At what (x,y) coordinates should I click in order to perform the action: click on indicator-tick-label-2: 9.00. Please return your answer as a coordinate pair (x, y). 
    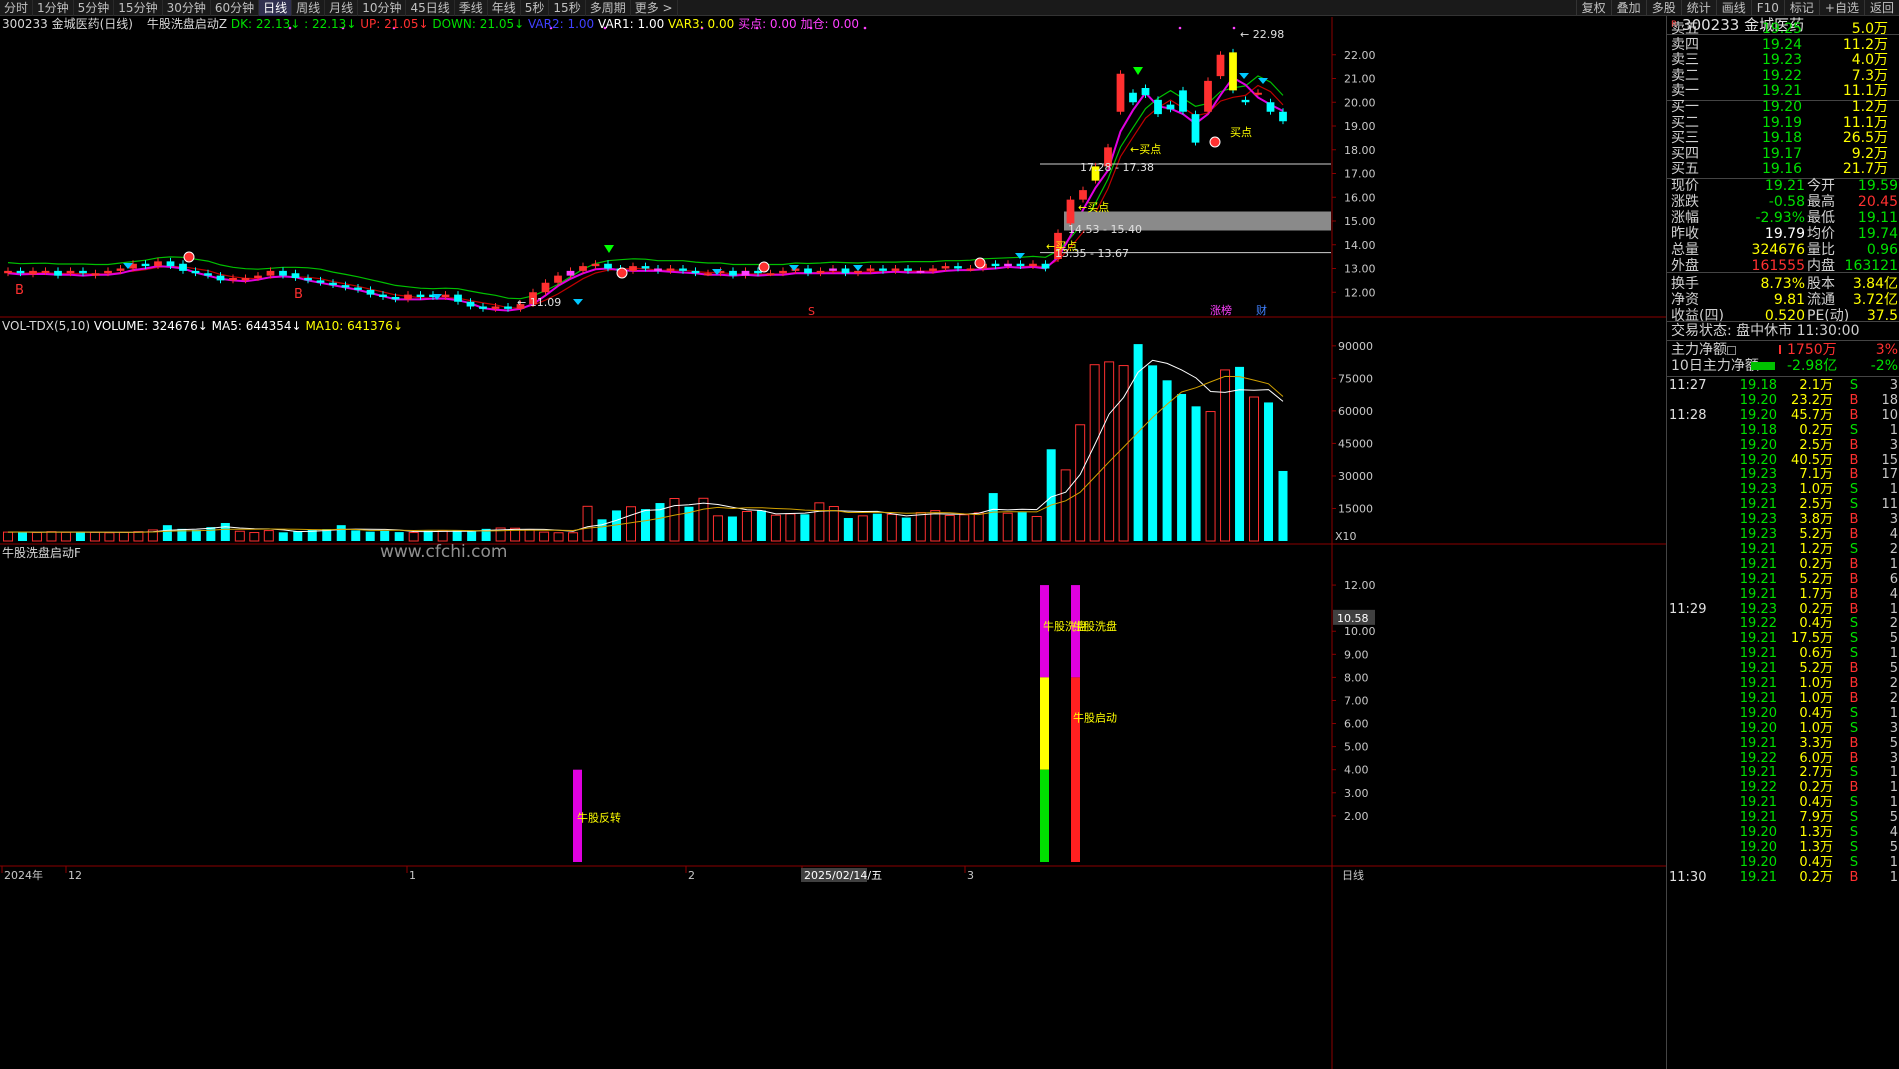
    Looking at the image, I should click on (1356, 654).